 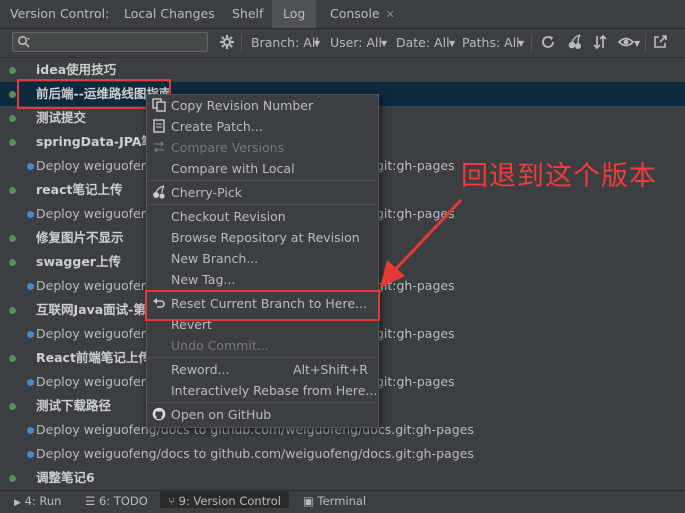 I want to click on menu-item-compare-local: Compare with Local, so click(x=262, y=168).